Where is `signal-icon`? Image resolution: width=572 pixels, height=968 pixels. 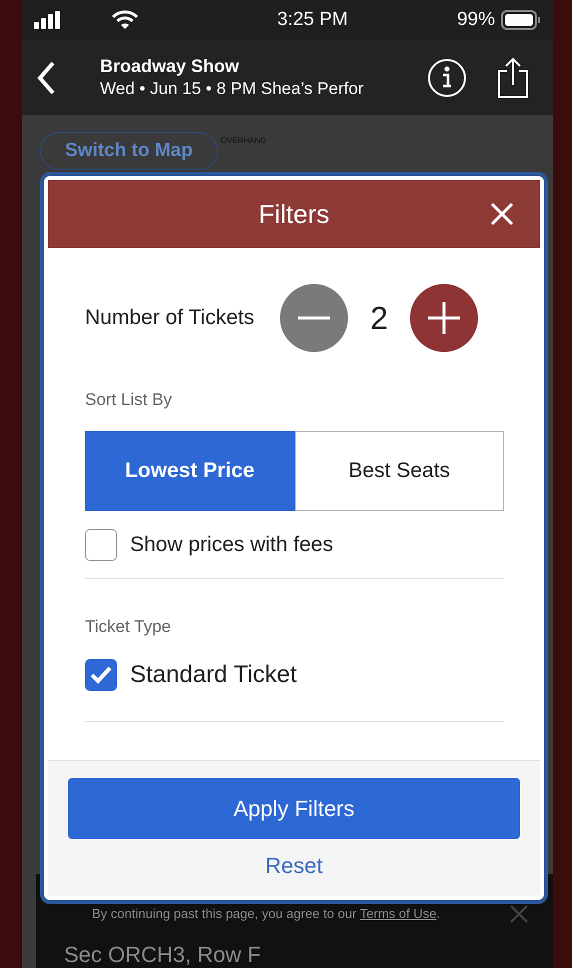
signal-icon is located at coordinates (48, 20).